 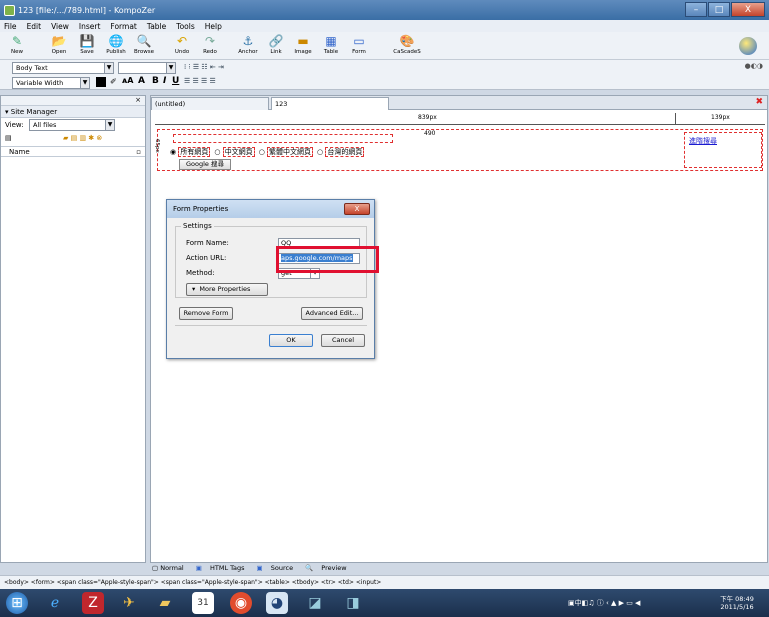 I want to click on search-icon: ●◐◑, so click(x=754, y=66).